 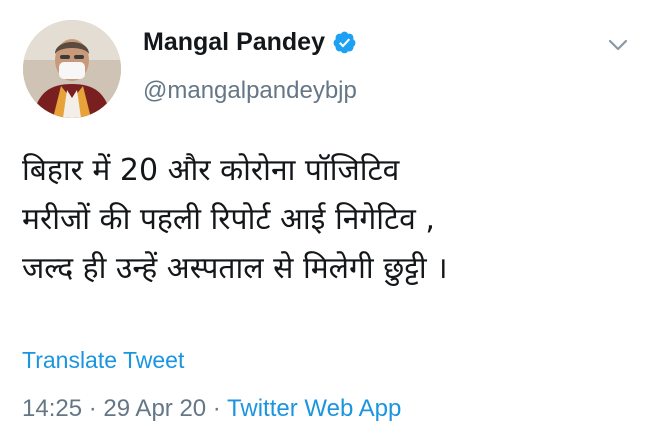 I want to click on profile-photo, so click(x=72, y=69).